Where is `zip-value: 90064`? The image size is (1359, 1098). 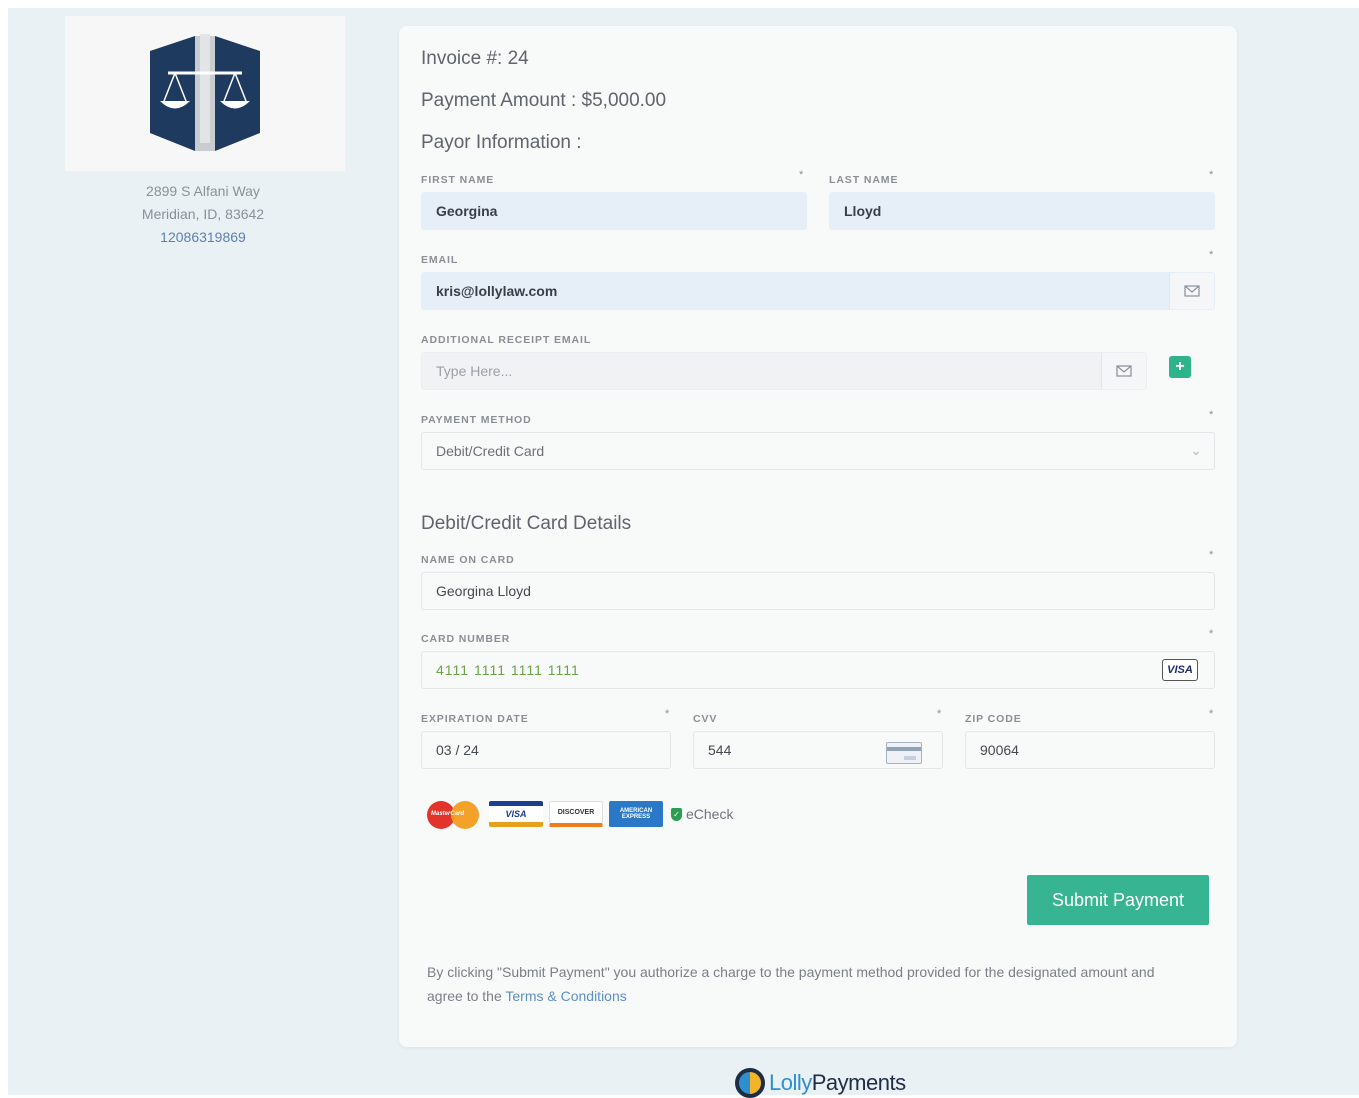
zip-value: 90064 is located at coordinates (999, 750).